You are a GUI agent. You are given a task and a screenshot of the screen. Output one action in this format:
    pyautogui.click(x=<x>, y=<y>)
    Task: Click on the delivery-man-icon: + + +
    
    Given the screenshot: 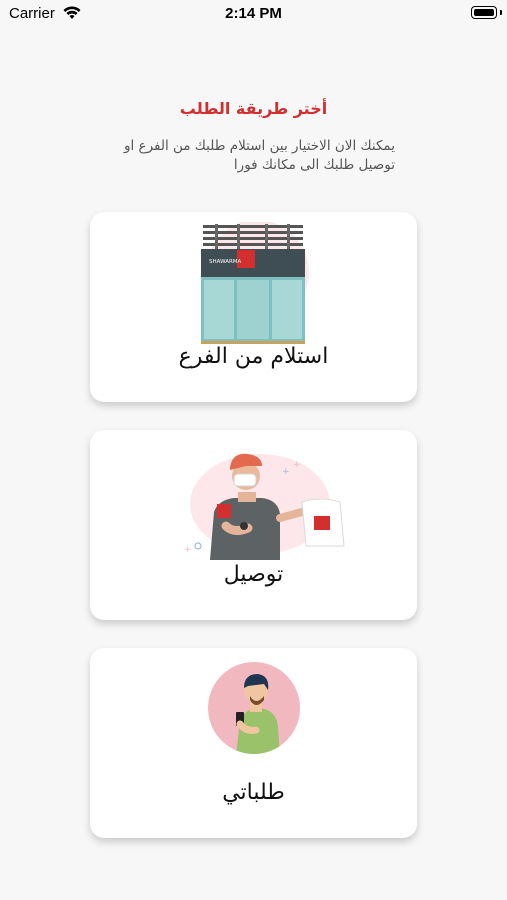 What is the action you would take?
    pyautogui.click(x=264, y=506)
    